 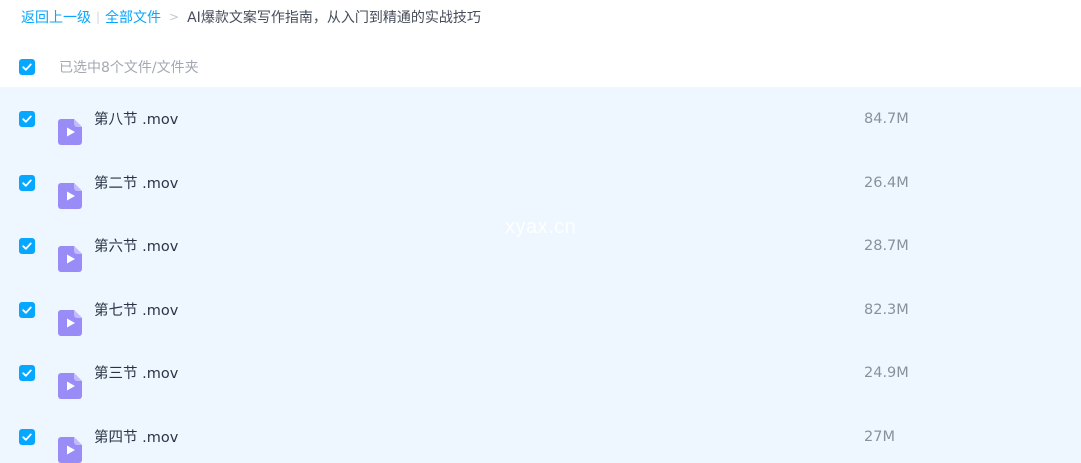 I want to click on current-folder-name: AI爆款文案写作指南，从入门到精通的实战技巧, so click(x=334, y=18).